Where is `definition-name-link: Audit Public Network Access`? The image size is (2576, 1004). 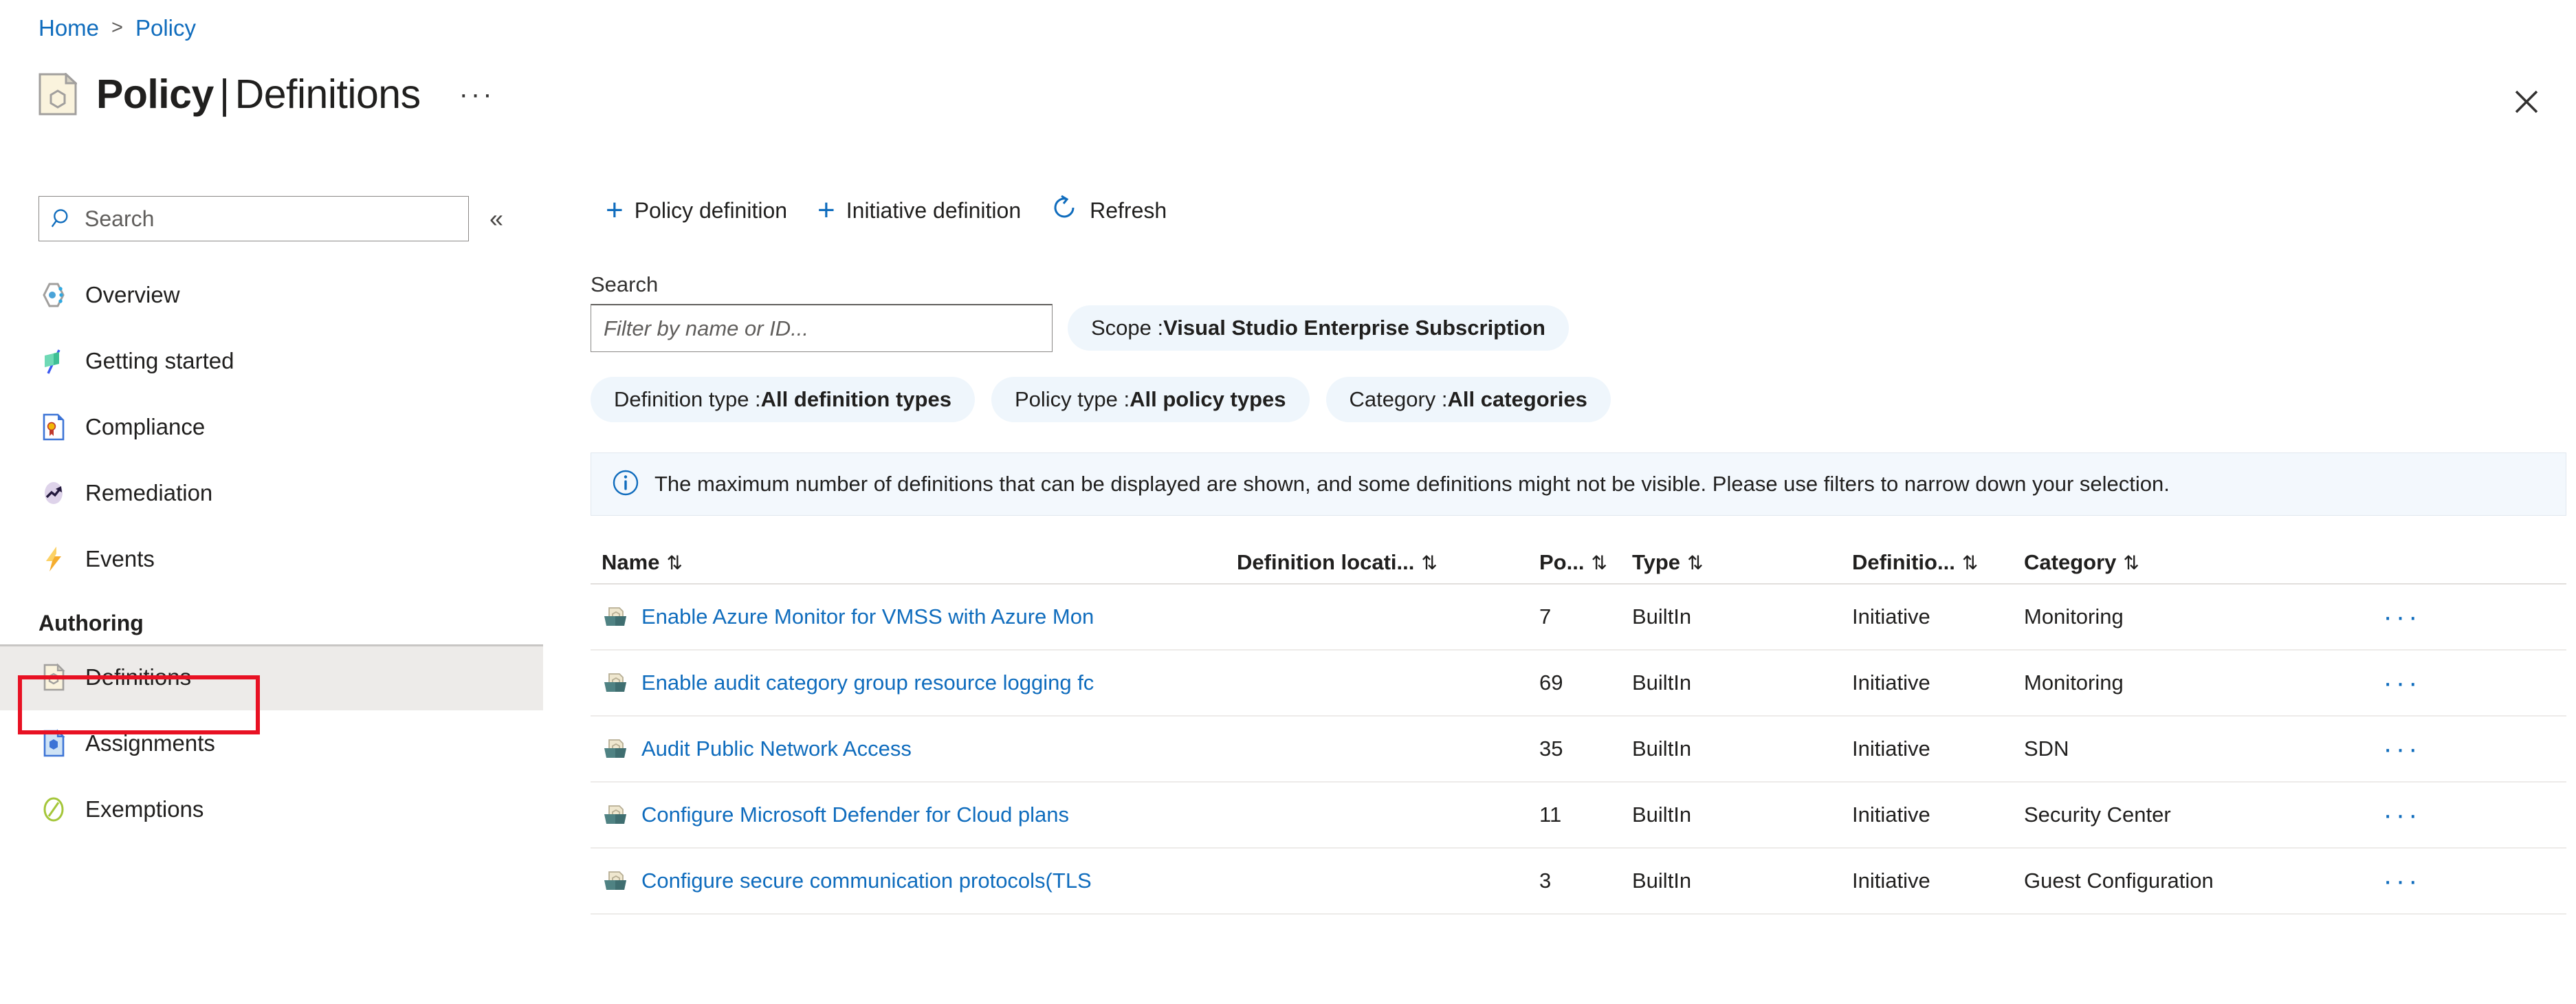 definition-name-link: Audit Public Network Access is located at coordinates (776, 748).